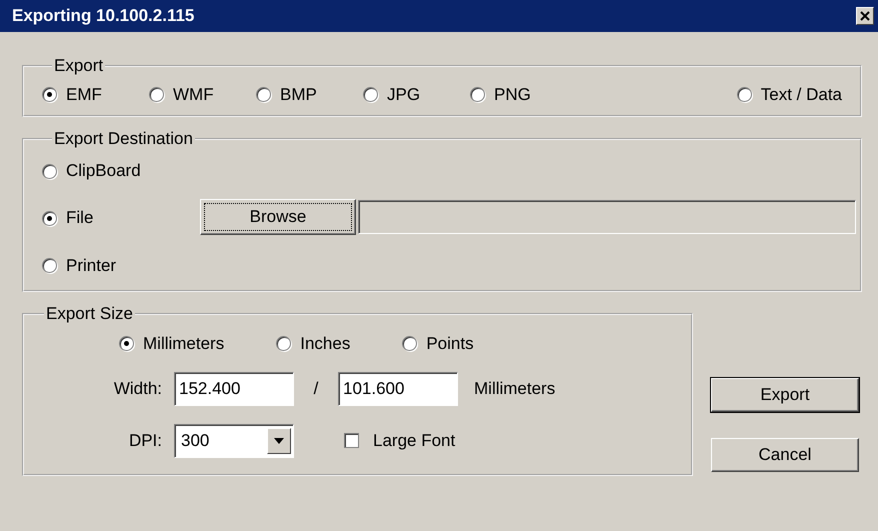  Describe the element at coordinates (789, 94) in the screenshot. I see `format-radio: Text / Data` at that location.